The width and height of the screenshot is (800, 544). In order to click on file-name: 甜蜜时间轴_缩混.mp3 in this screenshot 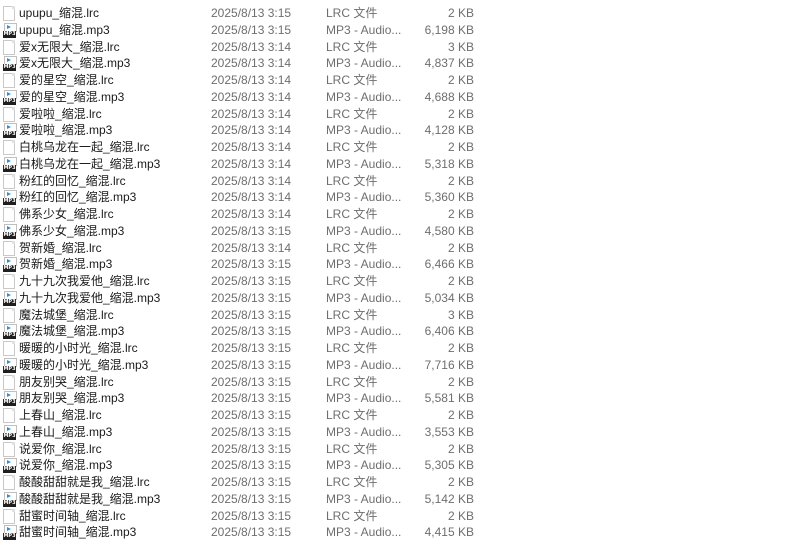, I will do `click(77, 532)`.